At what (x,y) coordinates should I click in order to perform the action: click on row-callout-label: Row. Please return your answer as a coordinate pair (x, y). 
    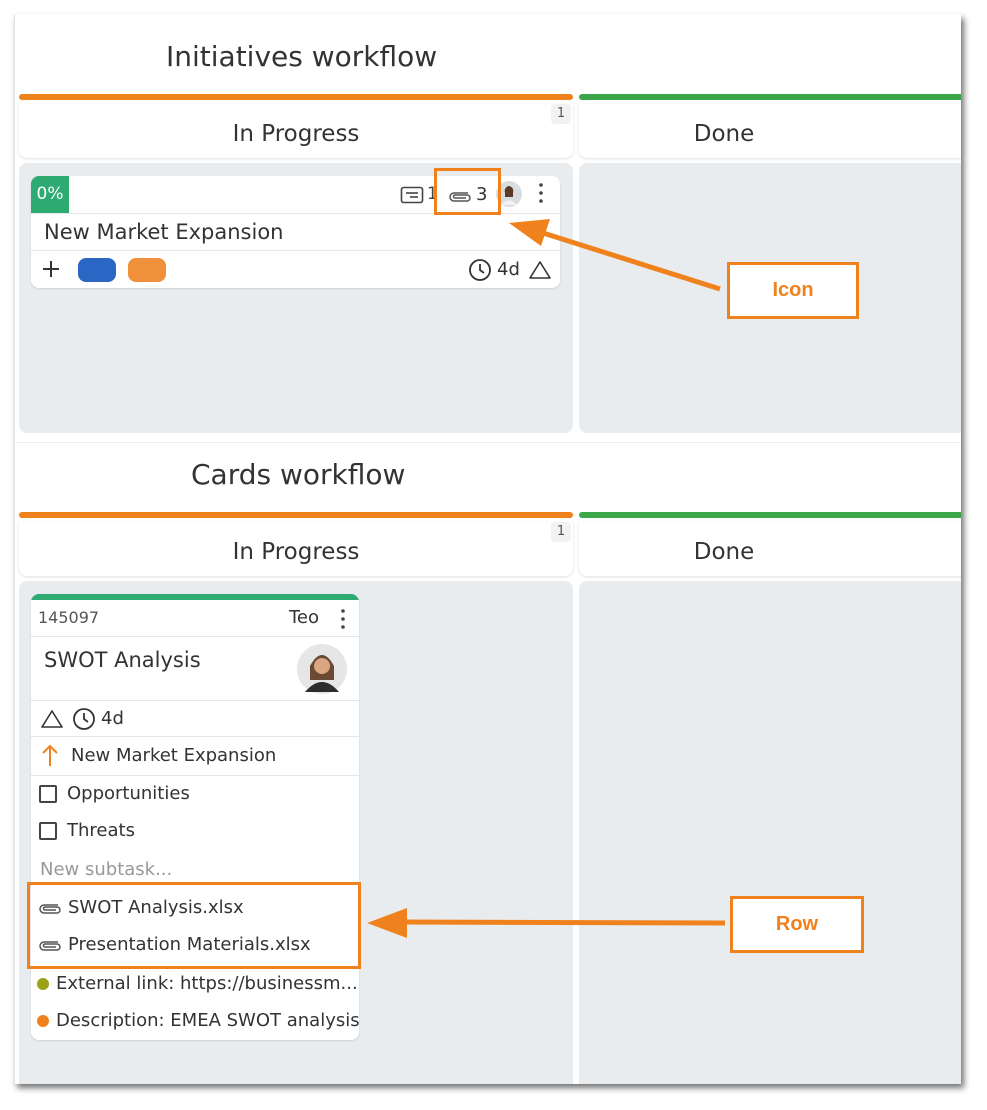
    Looking at the image, I should click on (797, 924).